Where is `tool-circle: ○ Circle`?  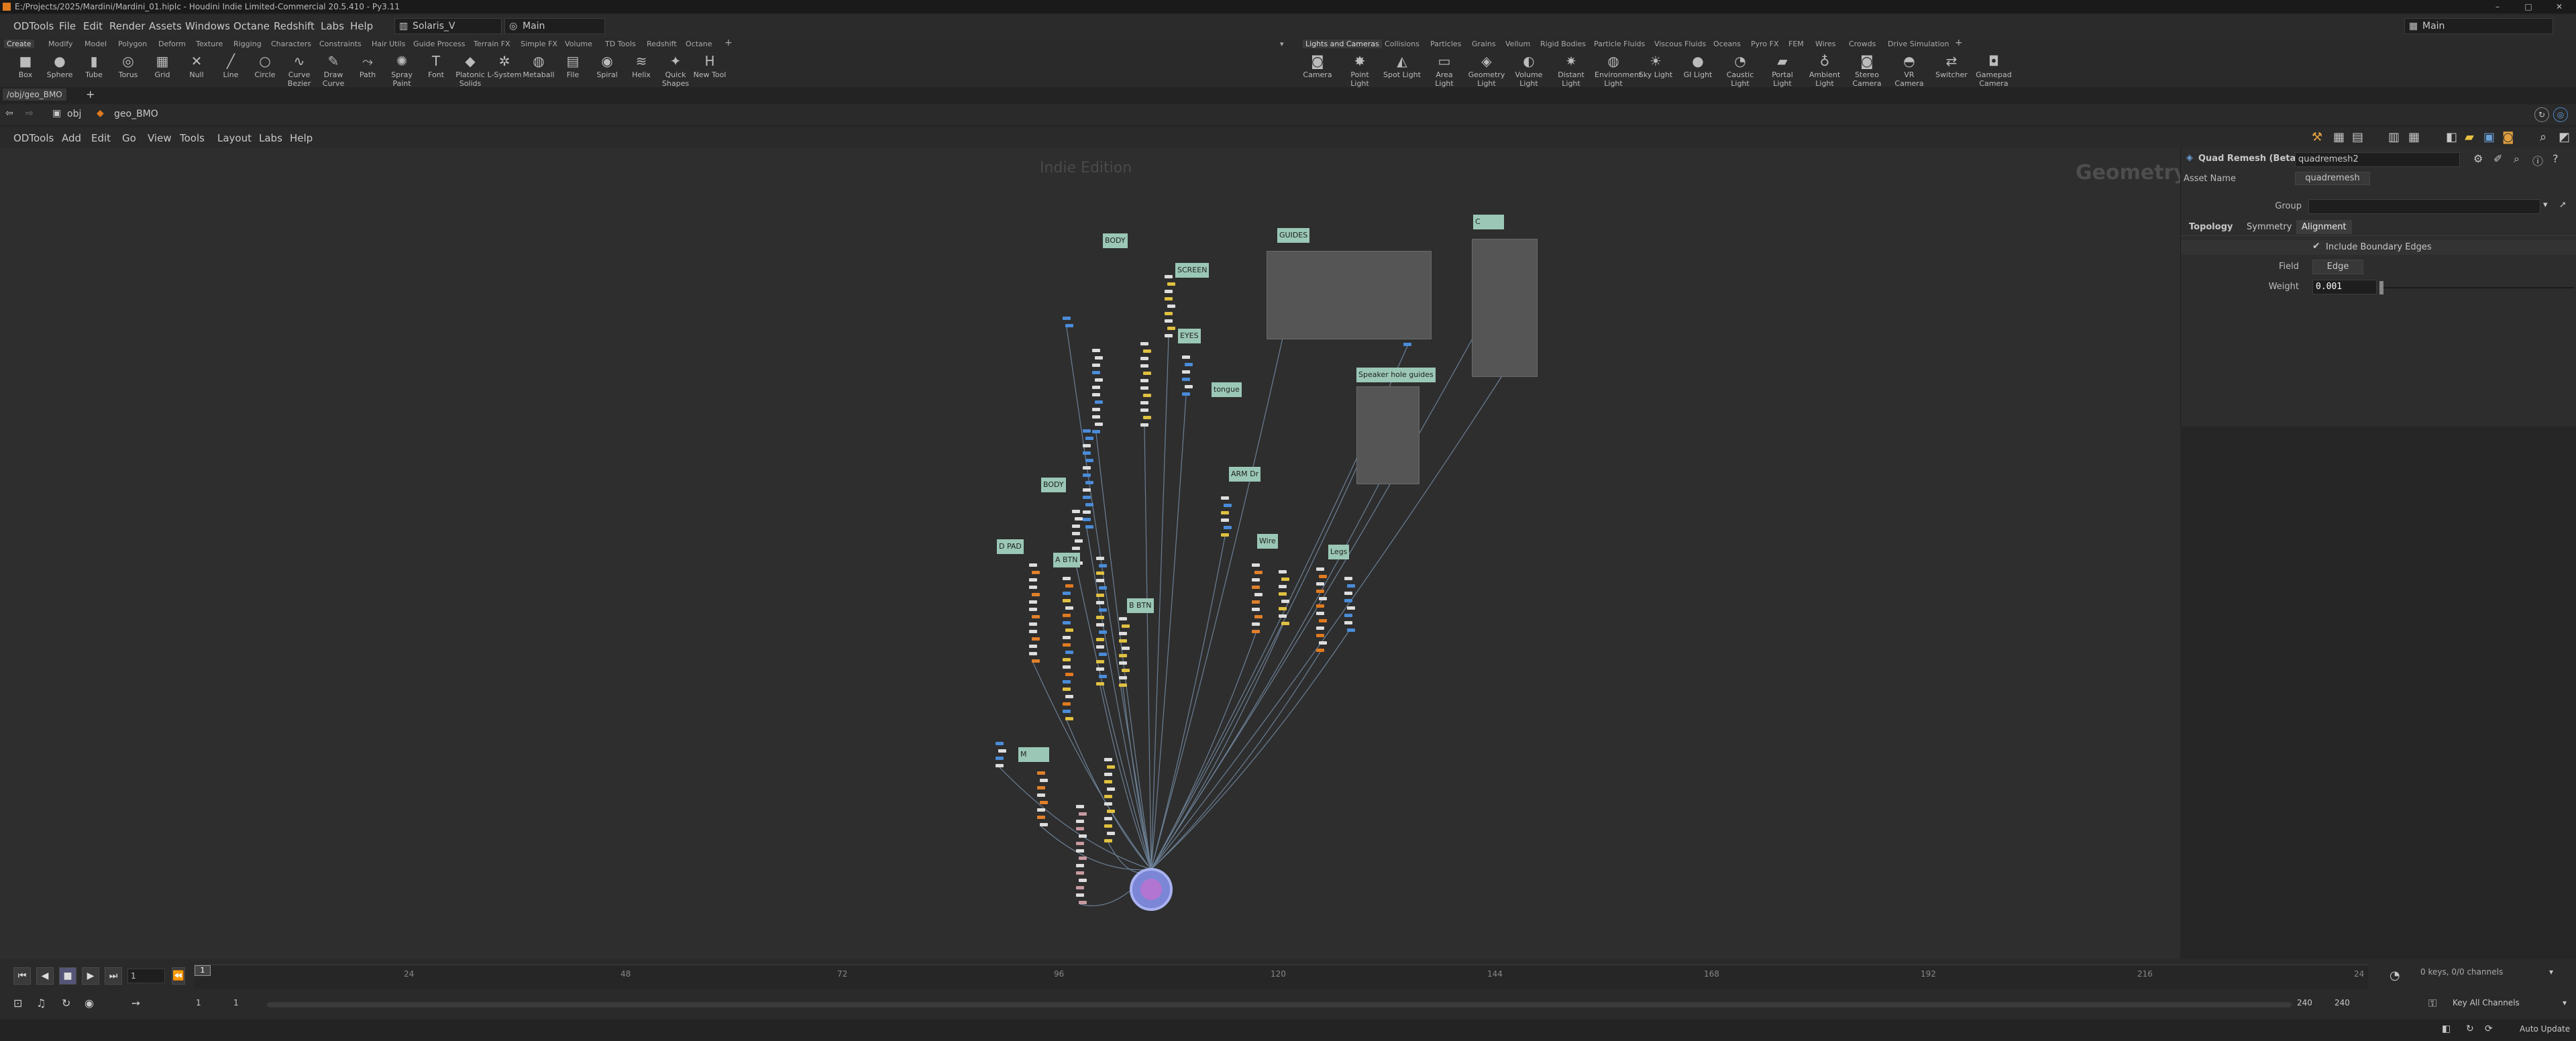
tool-circle: ○ Circle is located at coordinates (265, 66).